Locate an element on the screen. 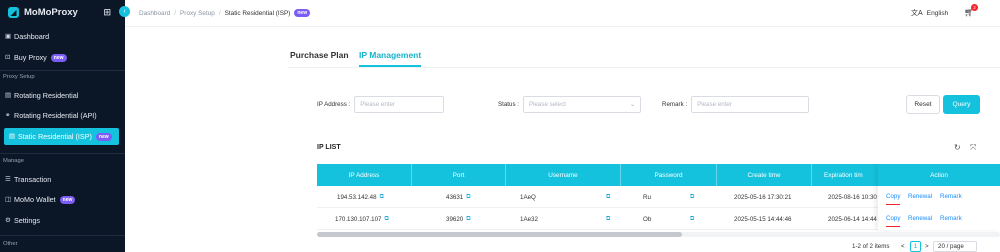  language-label: English is located at coordinates (937, 13).